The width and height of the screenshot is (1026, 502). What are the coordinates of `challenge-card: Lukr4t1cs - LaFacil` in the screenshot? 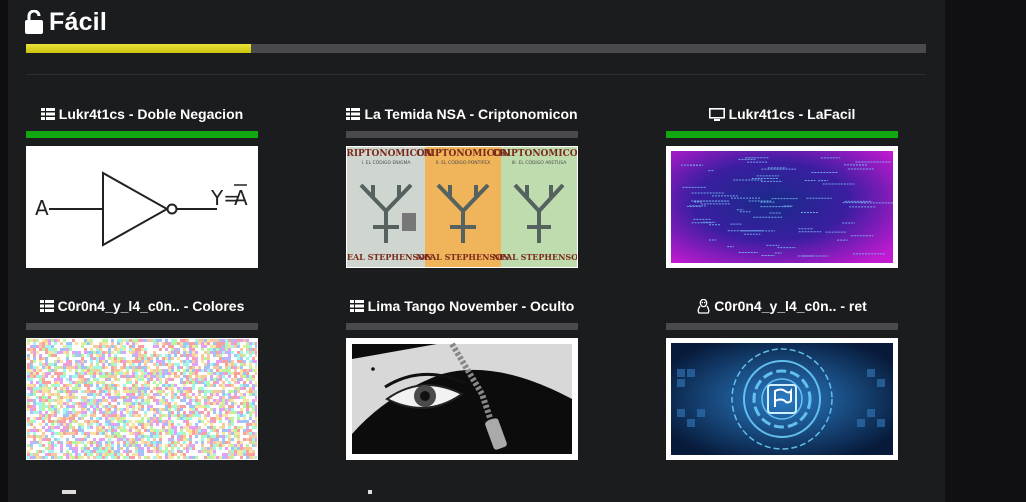 It's located at (782, 186).